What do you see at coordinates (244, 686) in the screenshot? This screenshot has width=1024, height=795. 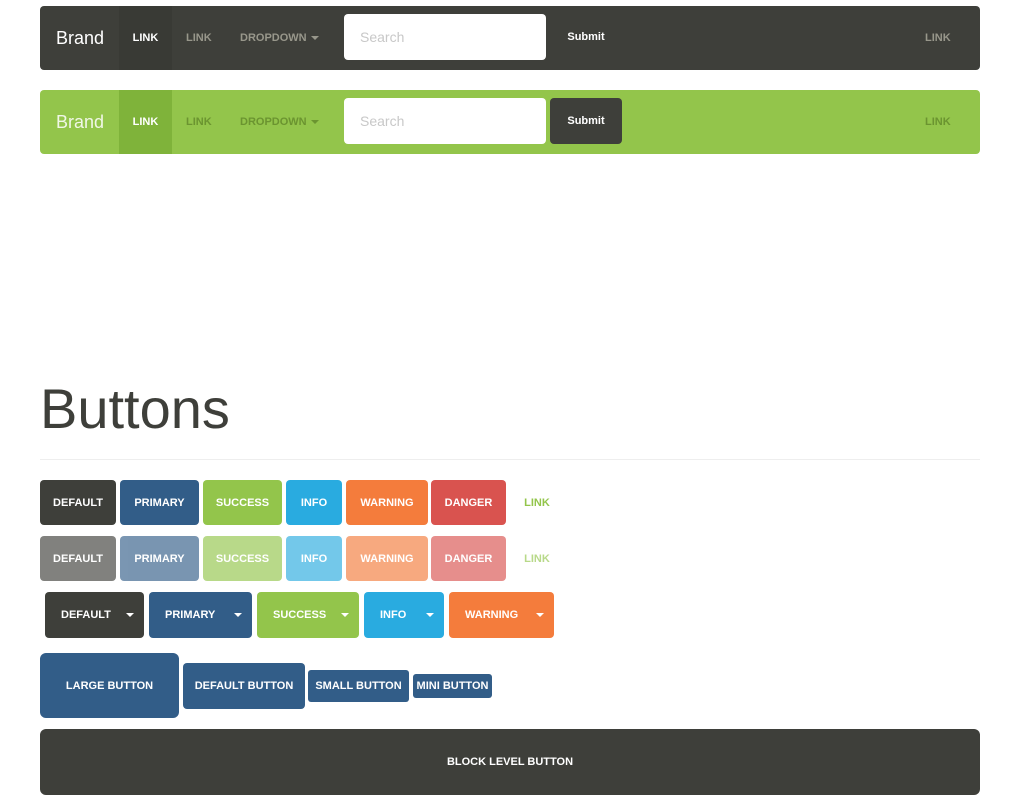 I see `default-size-button: Default button` at bounding box center [244, 686].